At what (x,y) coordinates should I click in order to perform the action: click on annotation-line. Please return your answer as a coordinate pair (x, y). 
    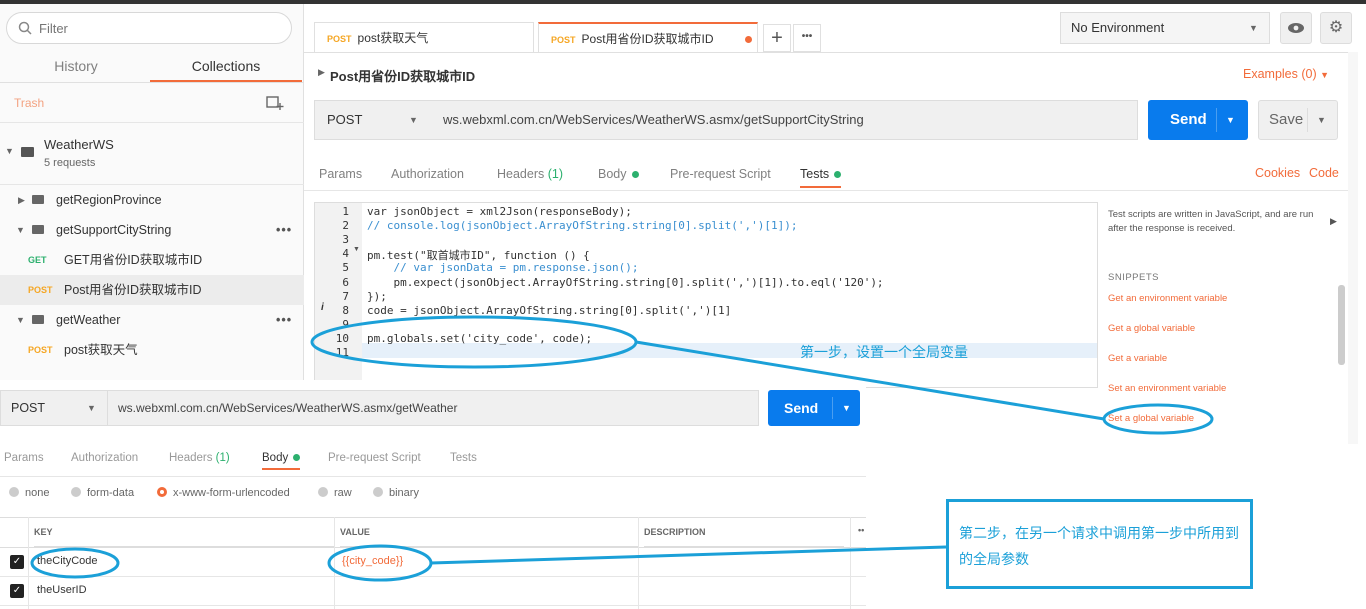
    Looking at the image, I should click on (688, 555).